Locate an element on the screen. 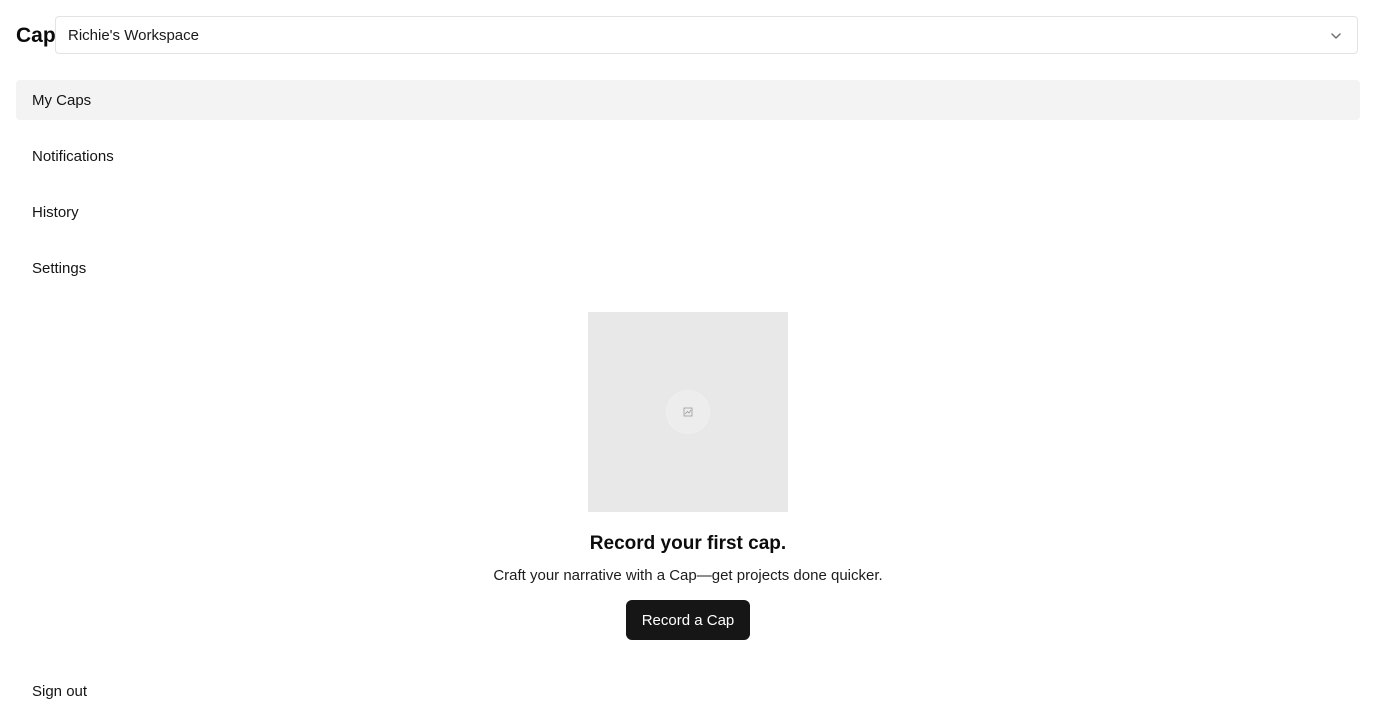 This screenshot has width=1376, height=728. empty-state-title: Record your first cap. is located at coordinates (688, 543).